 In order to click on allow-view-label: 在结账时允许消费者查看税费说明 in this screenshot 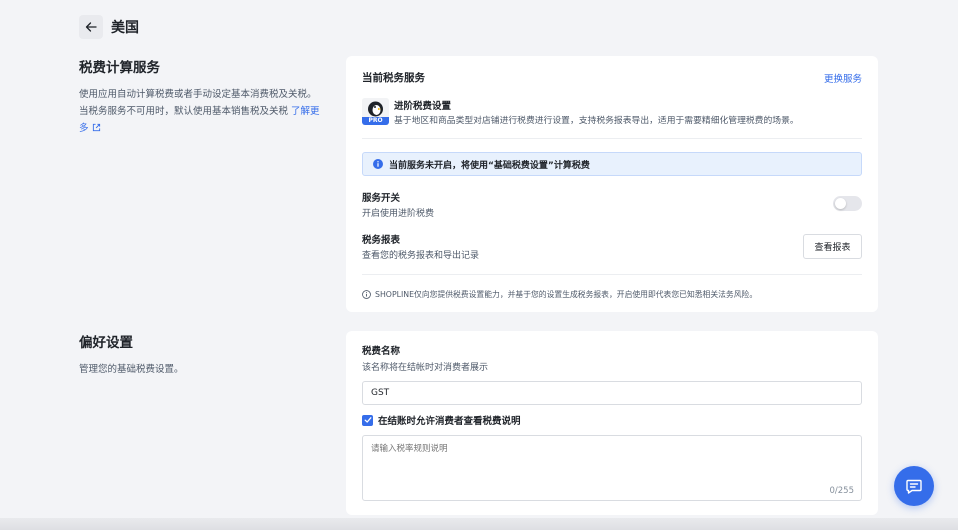, I will do `click(449, 421)`.